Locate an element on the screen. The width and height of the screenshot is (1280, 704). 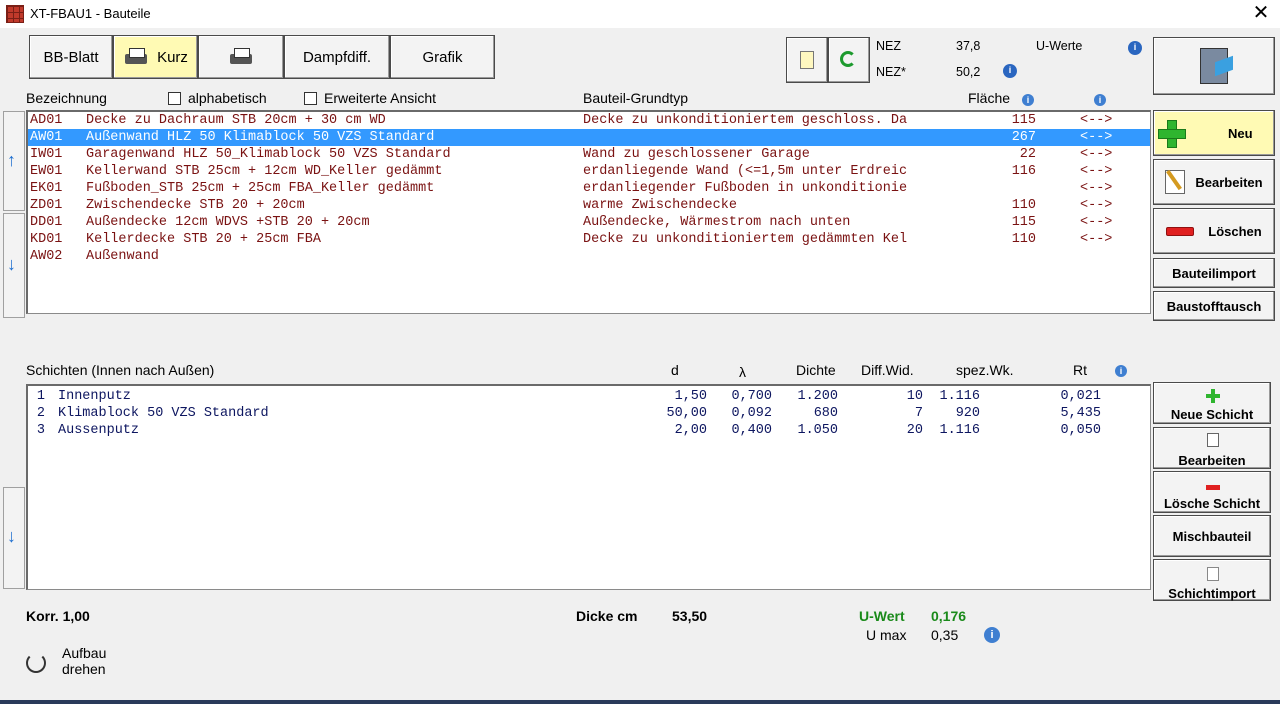
kurz-button: Kurz is located at coordinates (155, 57).